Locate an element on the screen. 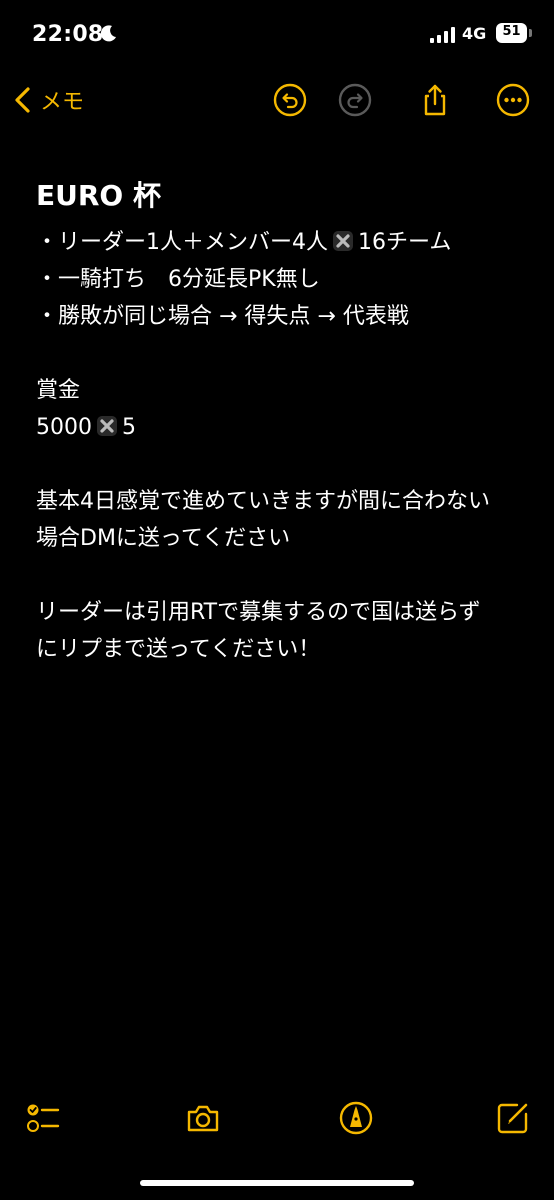  bottom-toolbar is located at coordinates (277, 1120).